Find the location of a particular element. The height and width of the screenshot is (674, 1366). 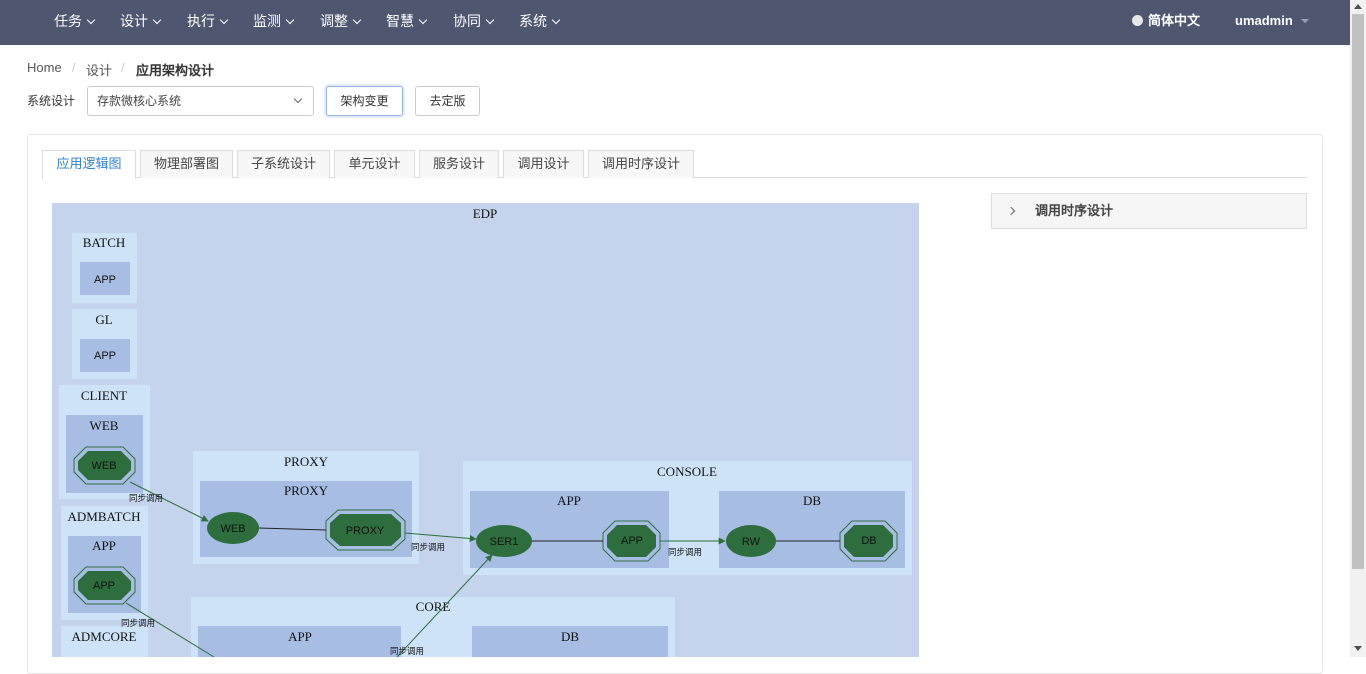

call-sequence-collapse: 调用时序设计 is located at coordinates (1149, 211).